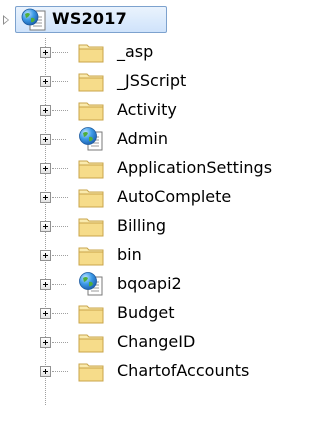 This screenshot has width=320, height=426. Describe the element at coordinates (147, 109) in the screenshot. I see `tree-node-label: Activity` at that location.